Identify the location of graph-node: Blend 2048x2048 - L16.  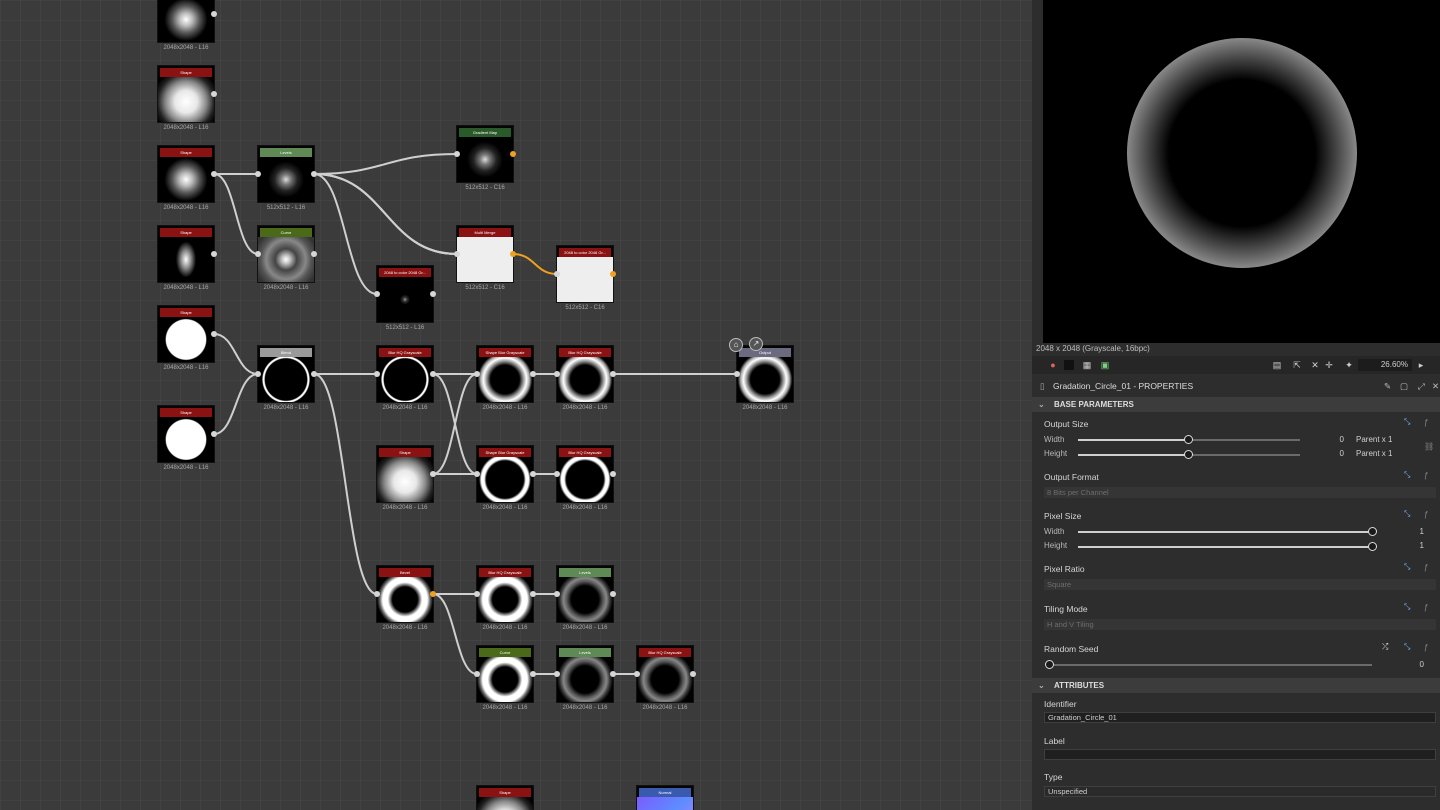
(286, 378).